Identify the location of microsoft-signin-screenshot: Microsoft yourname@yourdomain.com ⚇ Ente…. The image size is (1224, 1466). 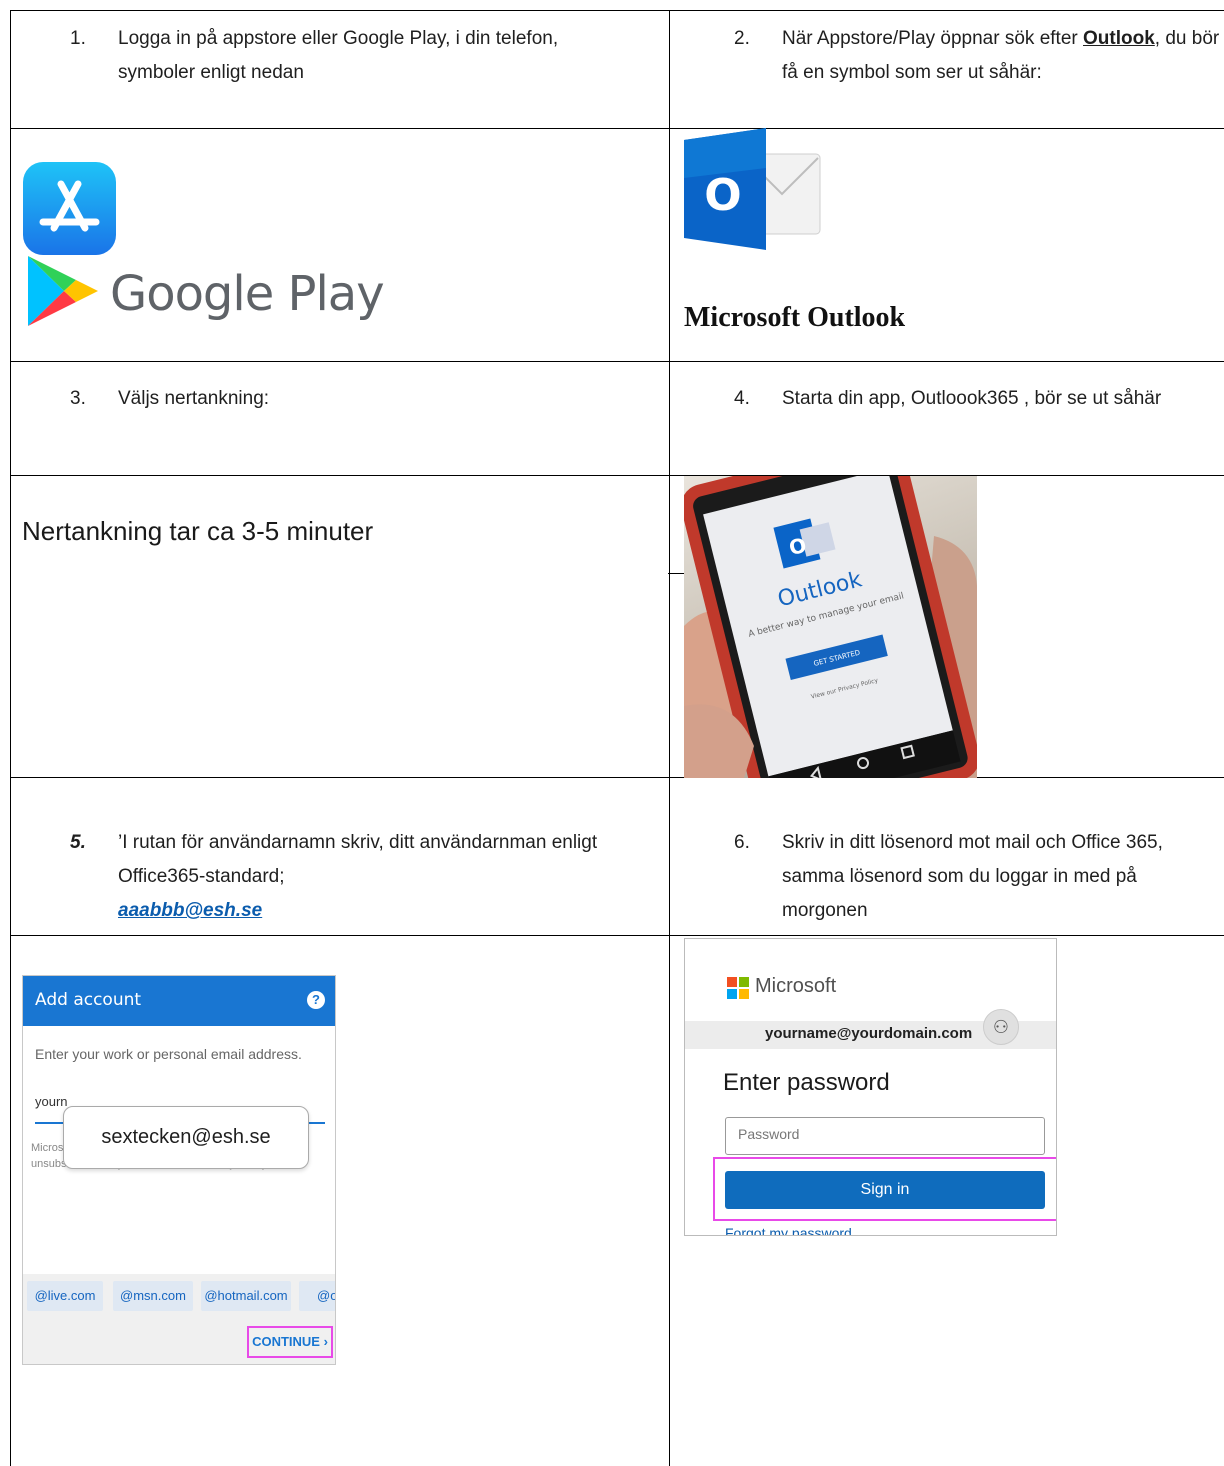
(870, 1087).